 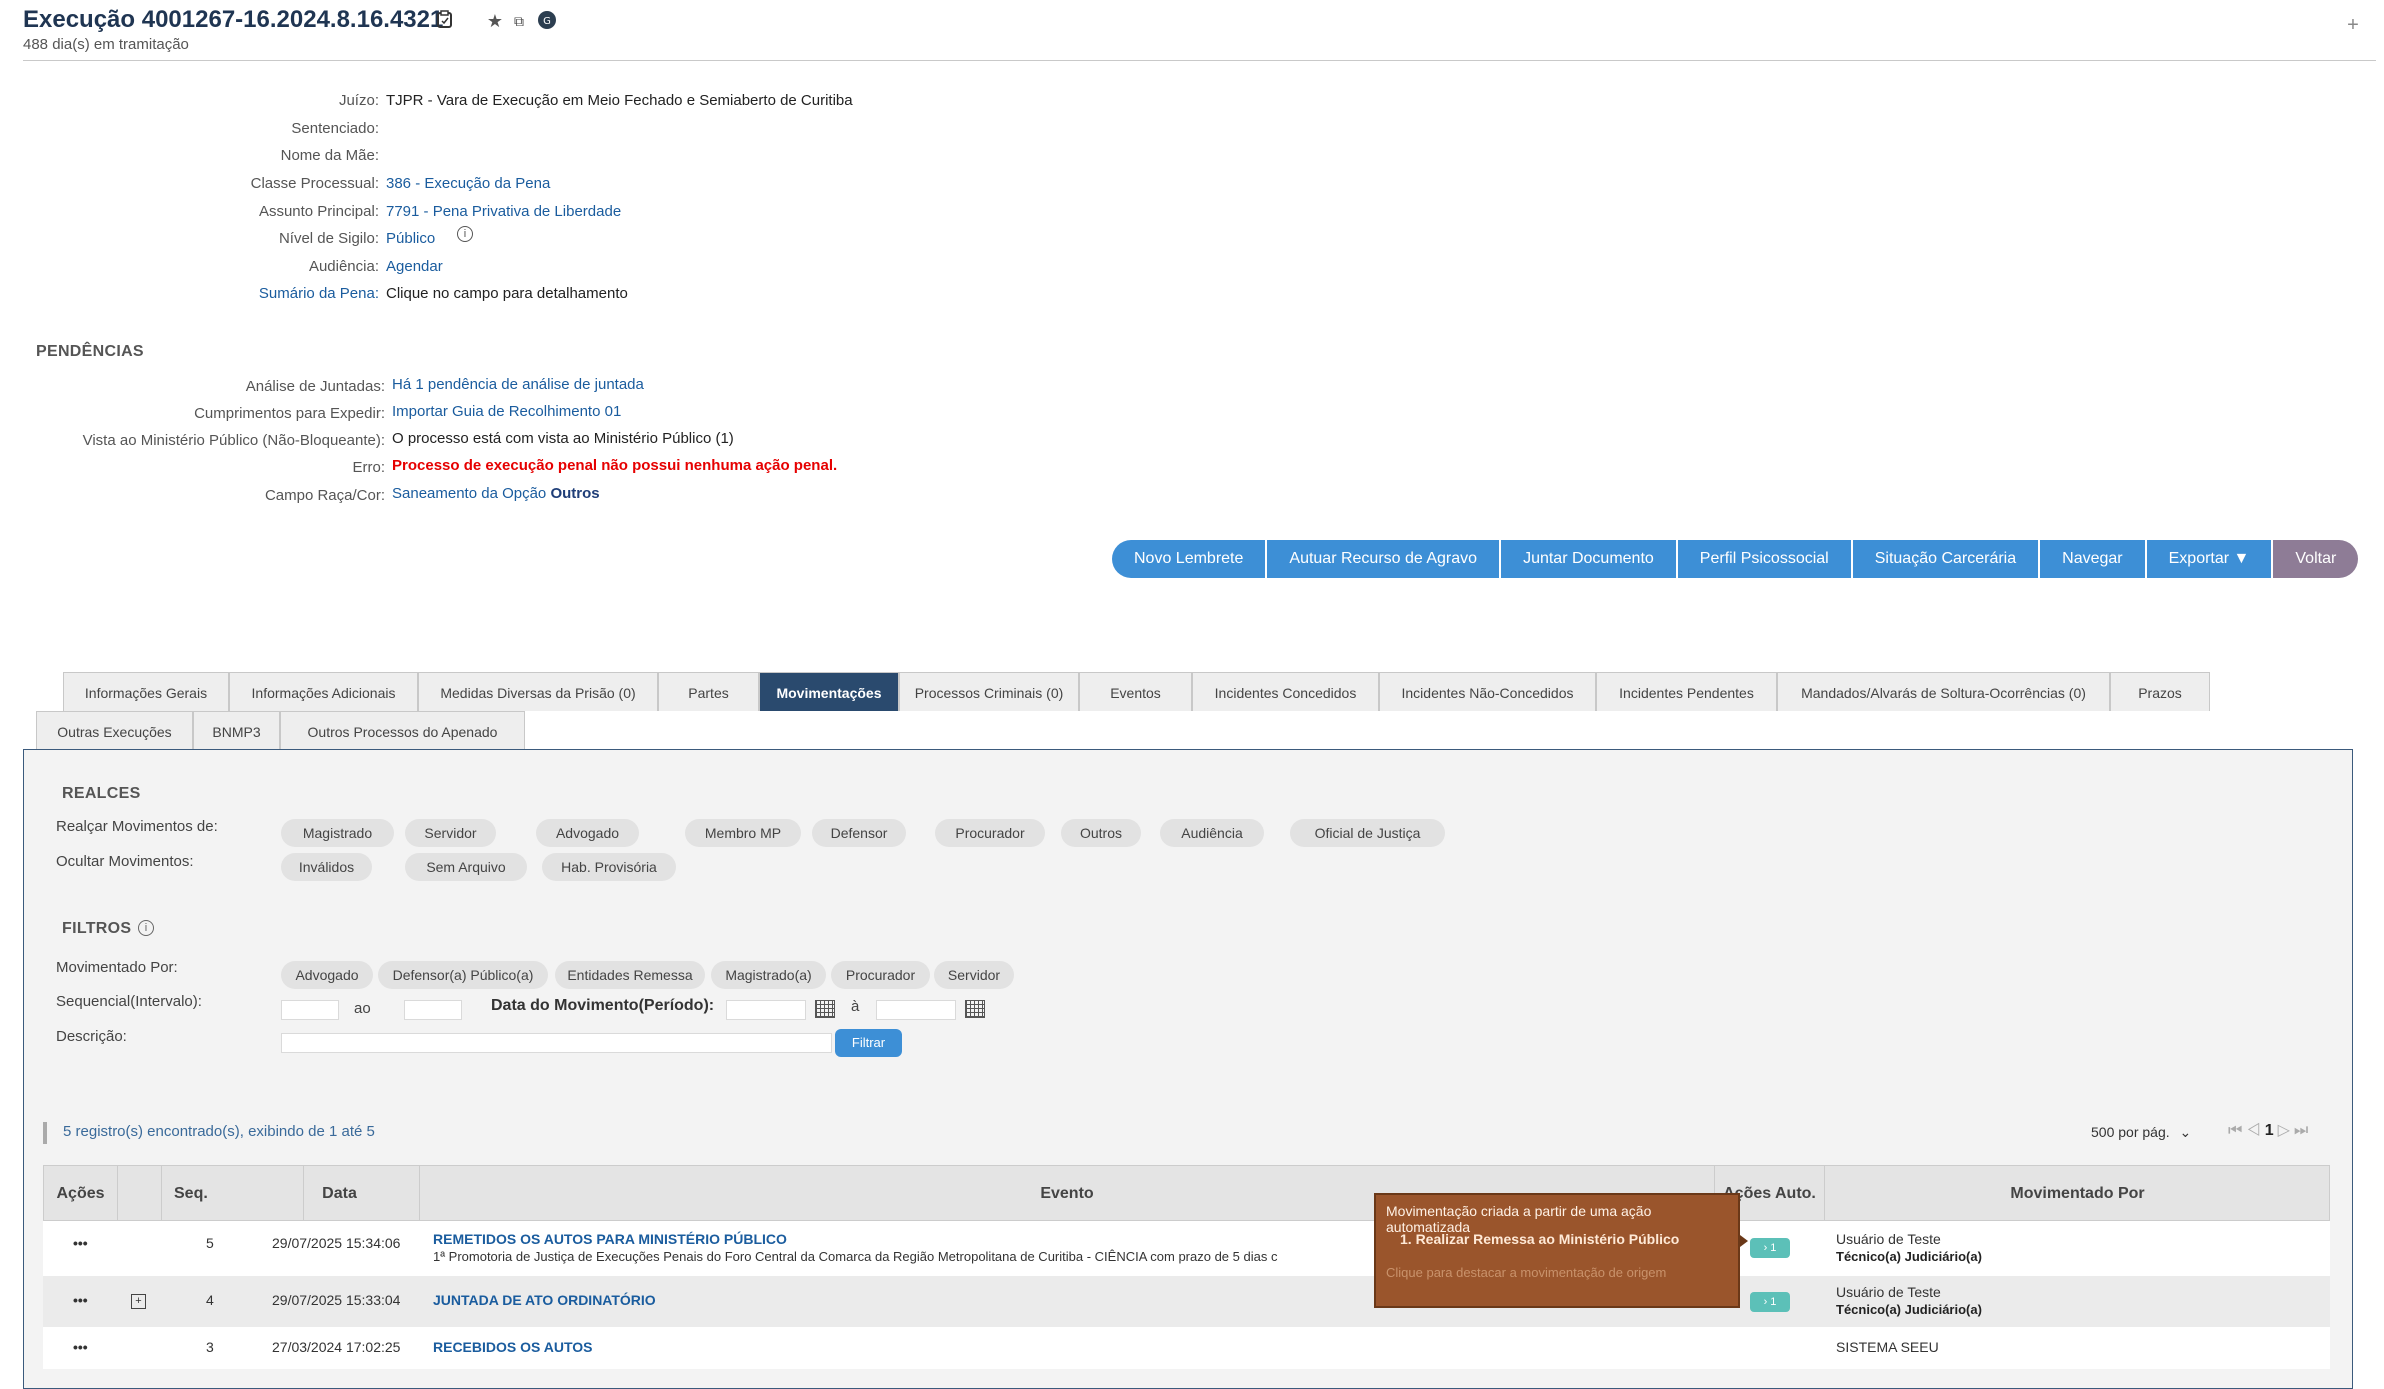 I want to click on tab-bnmp3: BNMP3, so click(x=236, y=730).